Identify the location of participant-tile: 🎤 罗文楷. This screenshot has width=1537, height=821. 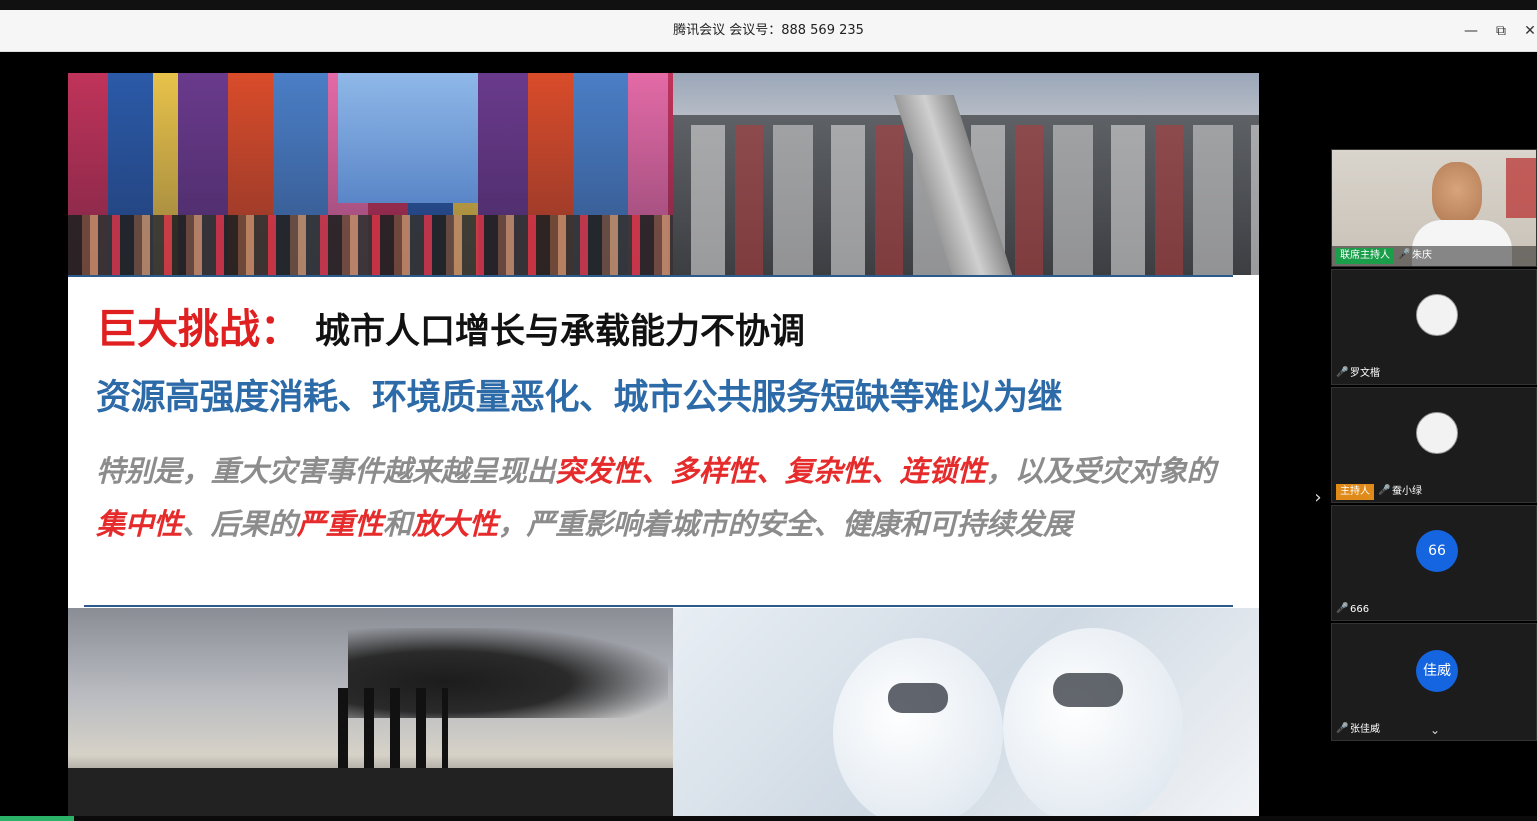
(1434, 327).